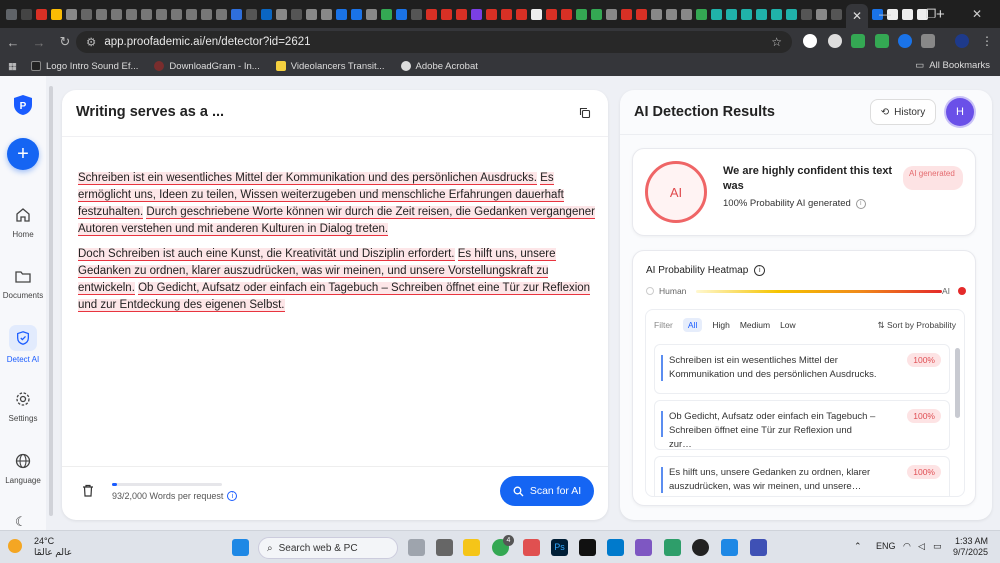 This screenshot has width=1000, height=563. I want to click on photoshop-icon: Ps, so click(559, 547).